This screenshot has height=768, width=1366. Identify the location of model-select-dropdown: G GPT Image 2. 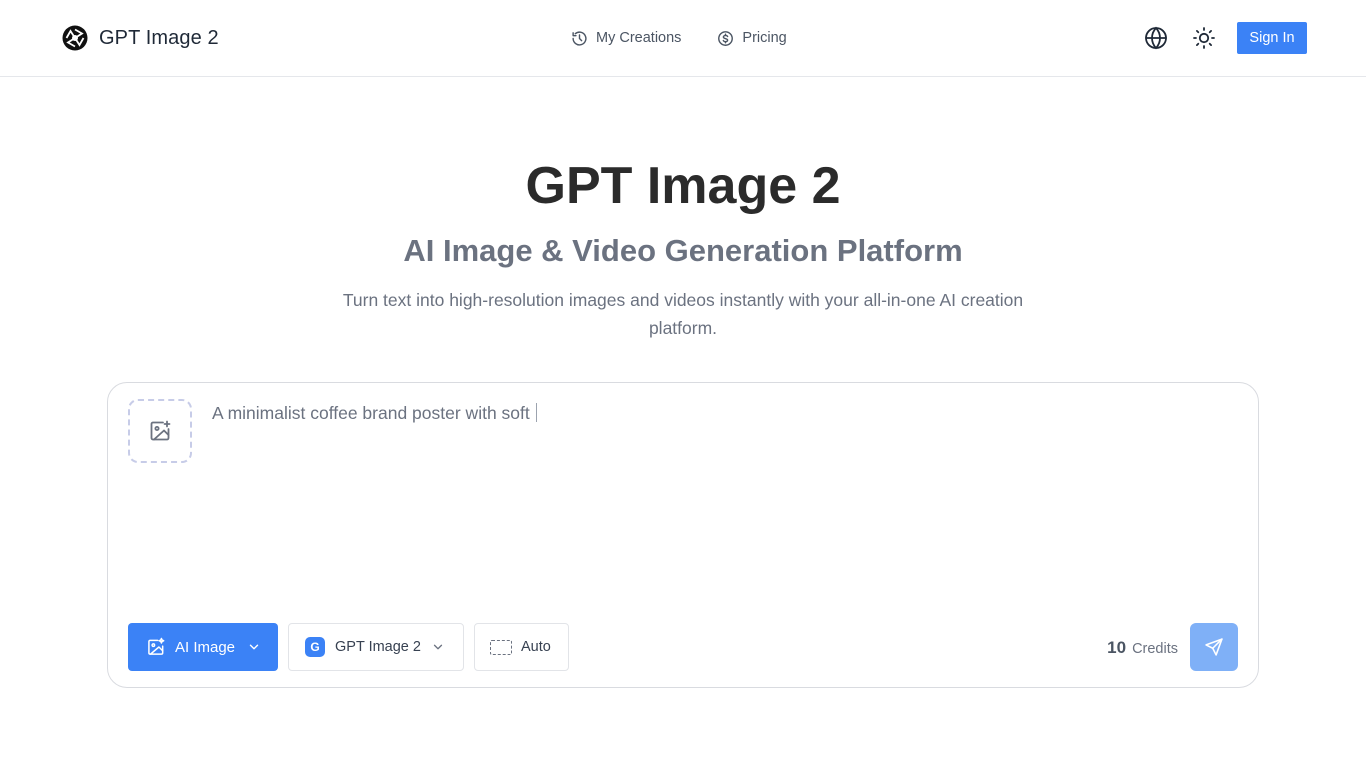
(376, 647).